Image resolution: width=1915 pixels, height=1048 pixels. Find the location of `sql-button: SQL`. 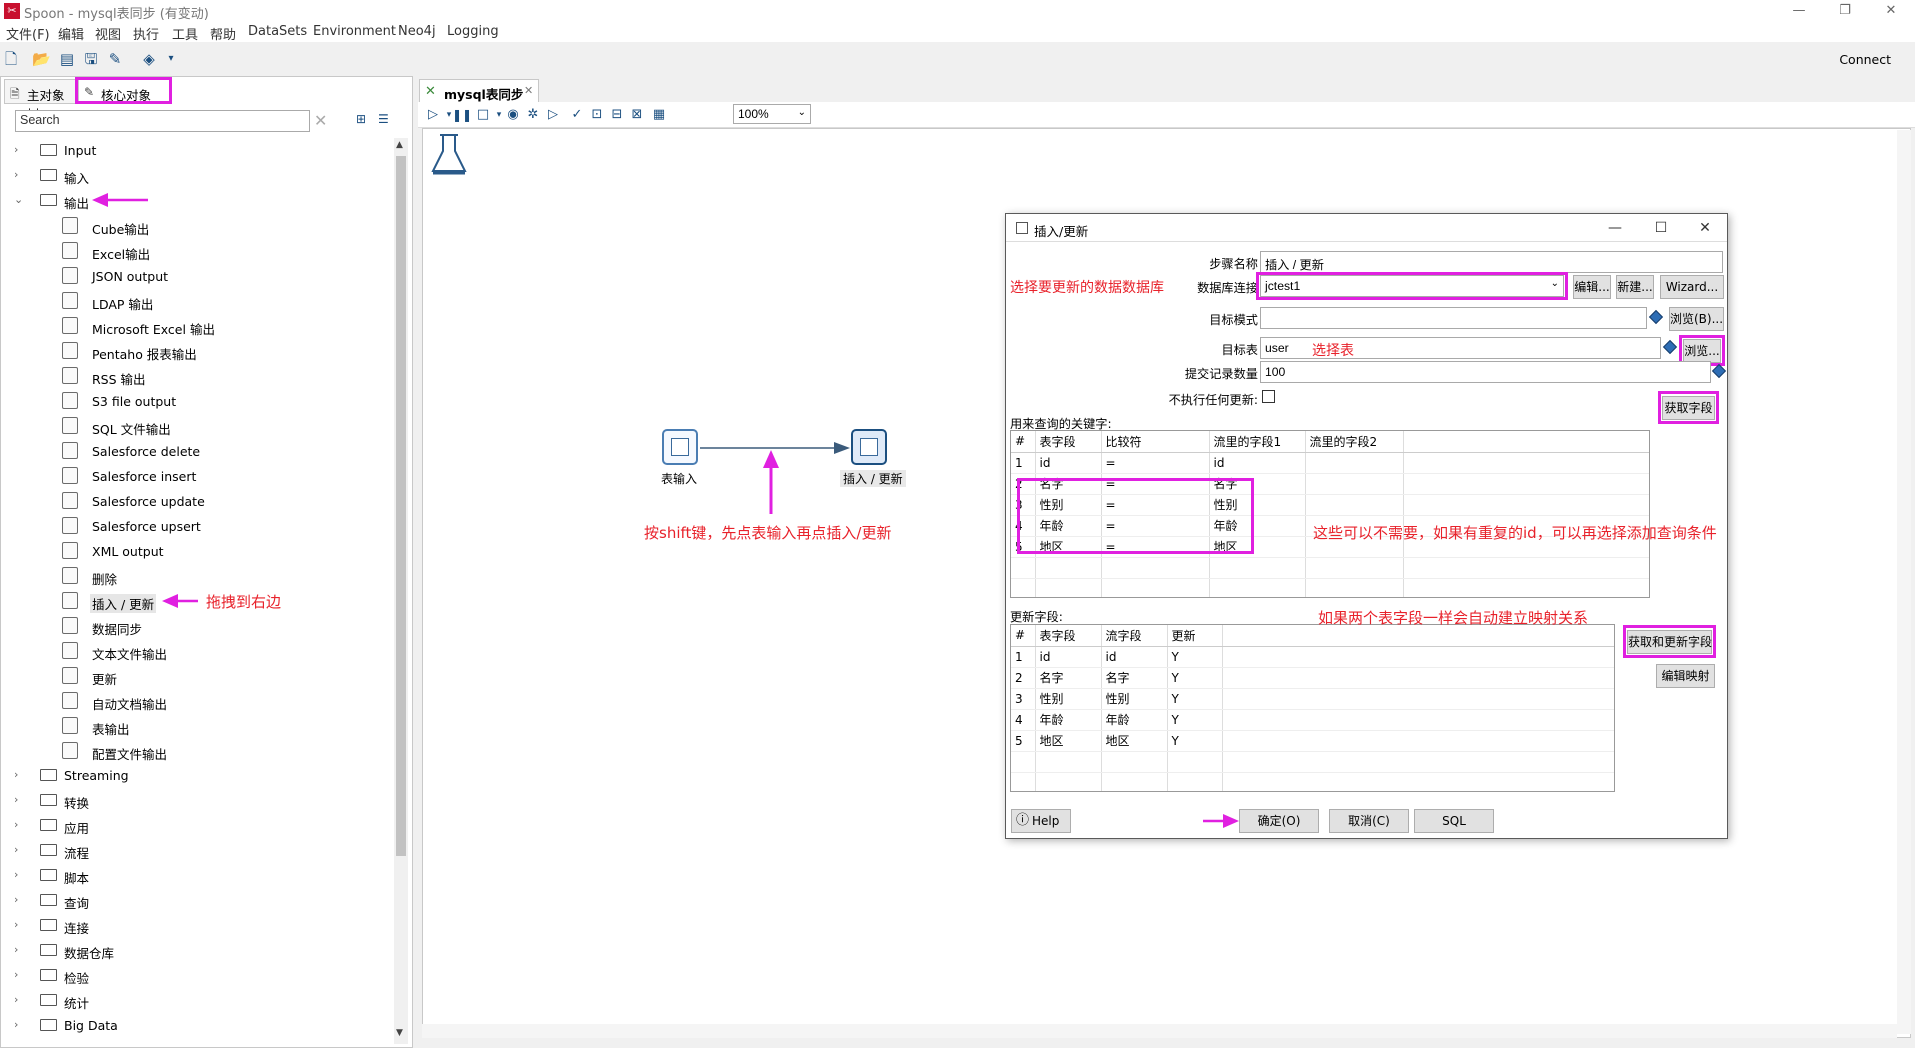

sql-button: SQL is located at coordinates (1454, 821).